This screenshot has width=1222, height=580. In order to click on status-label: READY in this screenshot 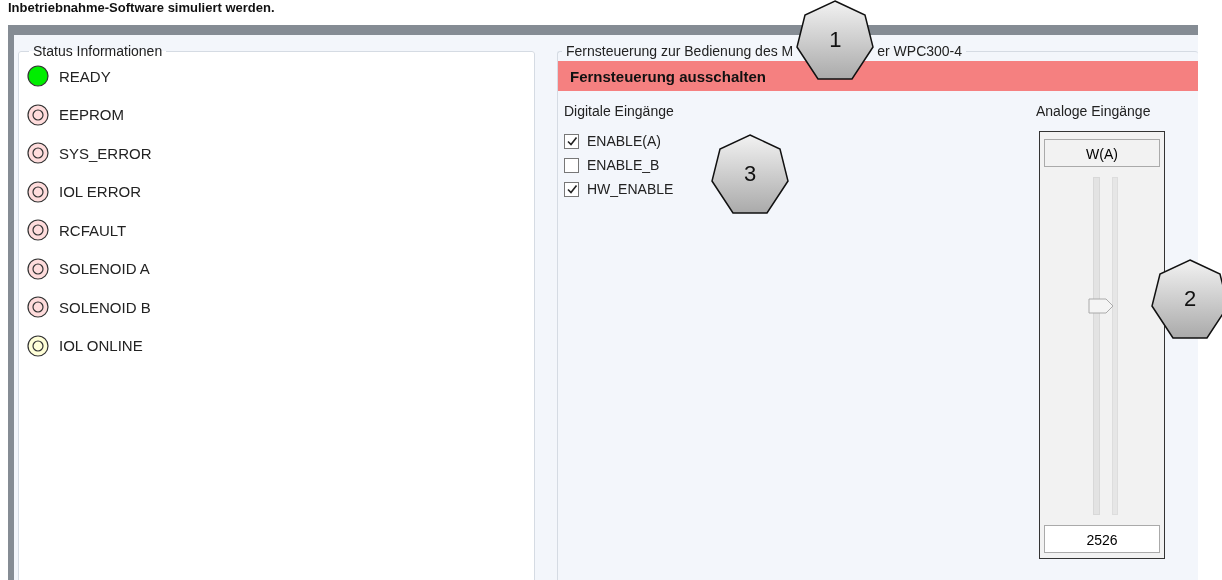, I will do `click(85, 76)`.